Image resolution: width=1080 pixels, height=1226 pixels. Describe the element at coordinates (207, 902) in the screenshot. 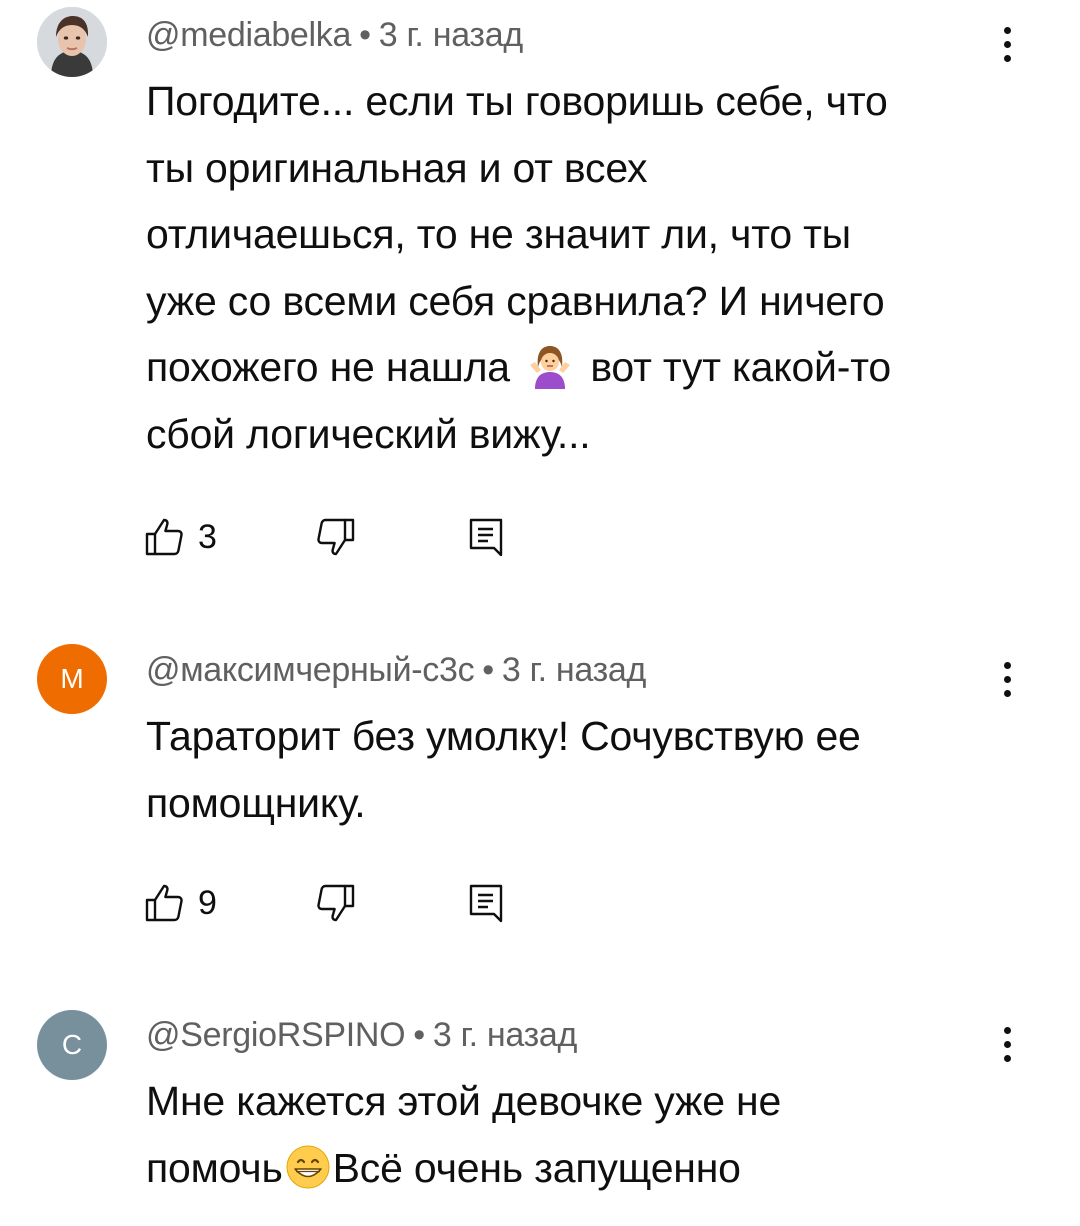

I see `like-count: 9` at that location.